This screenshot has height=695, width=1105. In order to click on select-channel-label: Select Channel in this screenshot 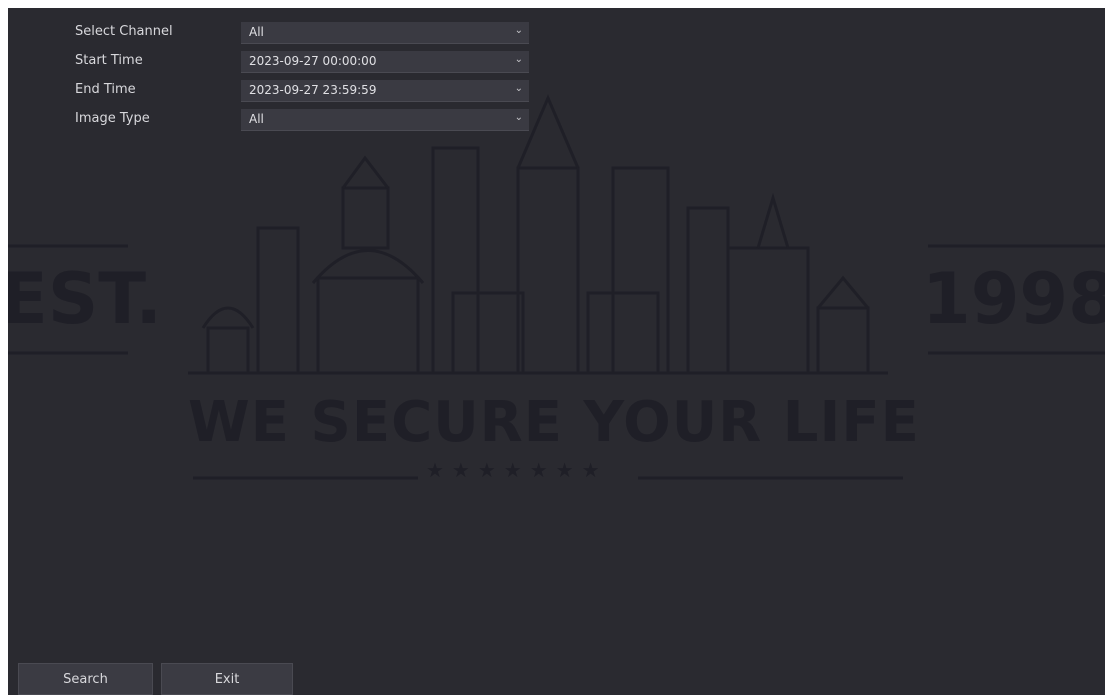, I will do `click(124, 31)`.